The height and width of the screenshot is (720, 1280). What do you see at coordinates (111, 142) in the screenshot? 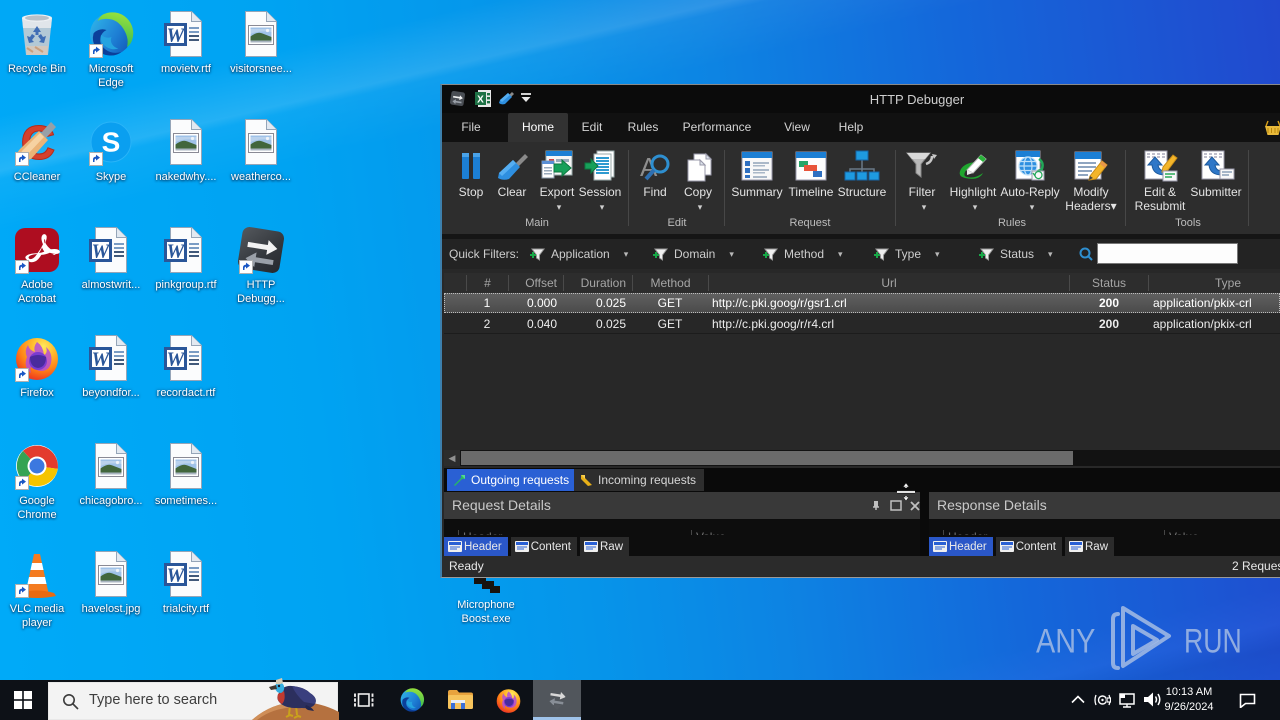
I see `svg-text: S` at bounding box center [111, 142].